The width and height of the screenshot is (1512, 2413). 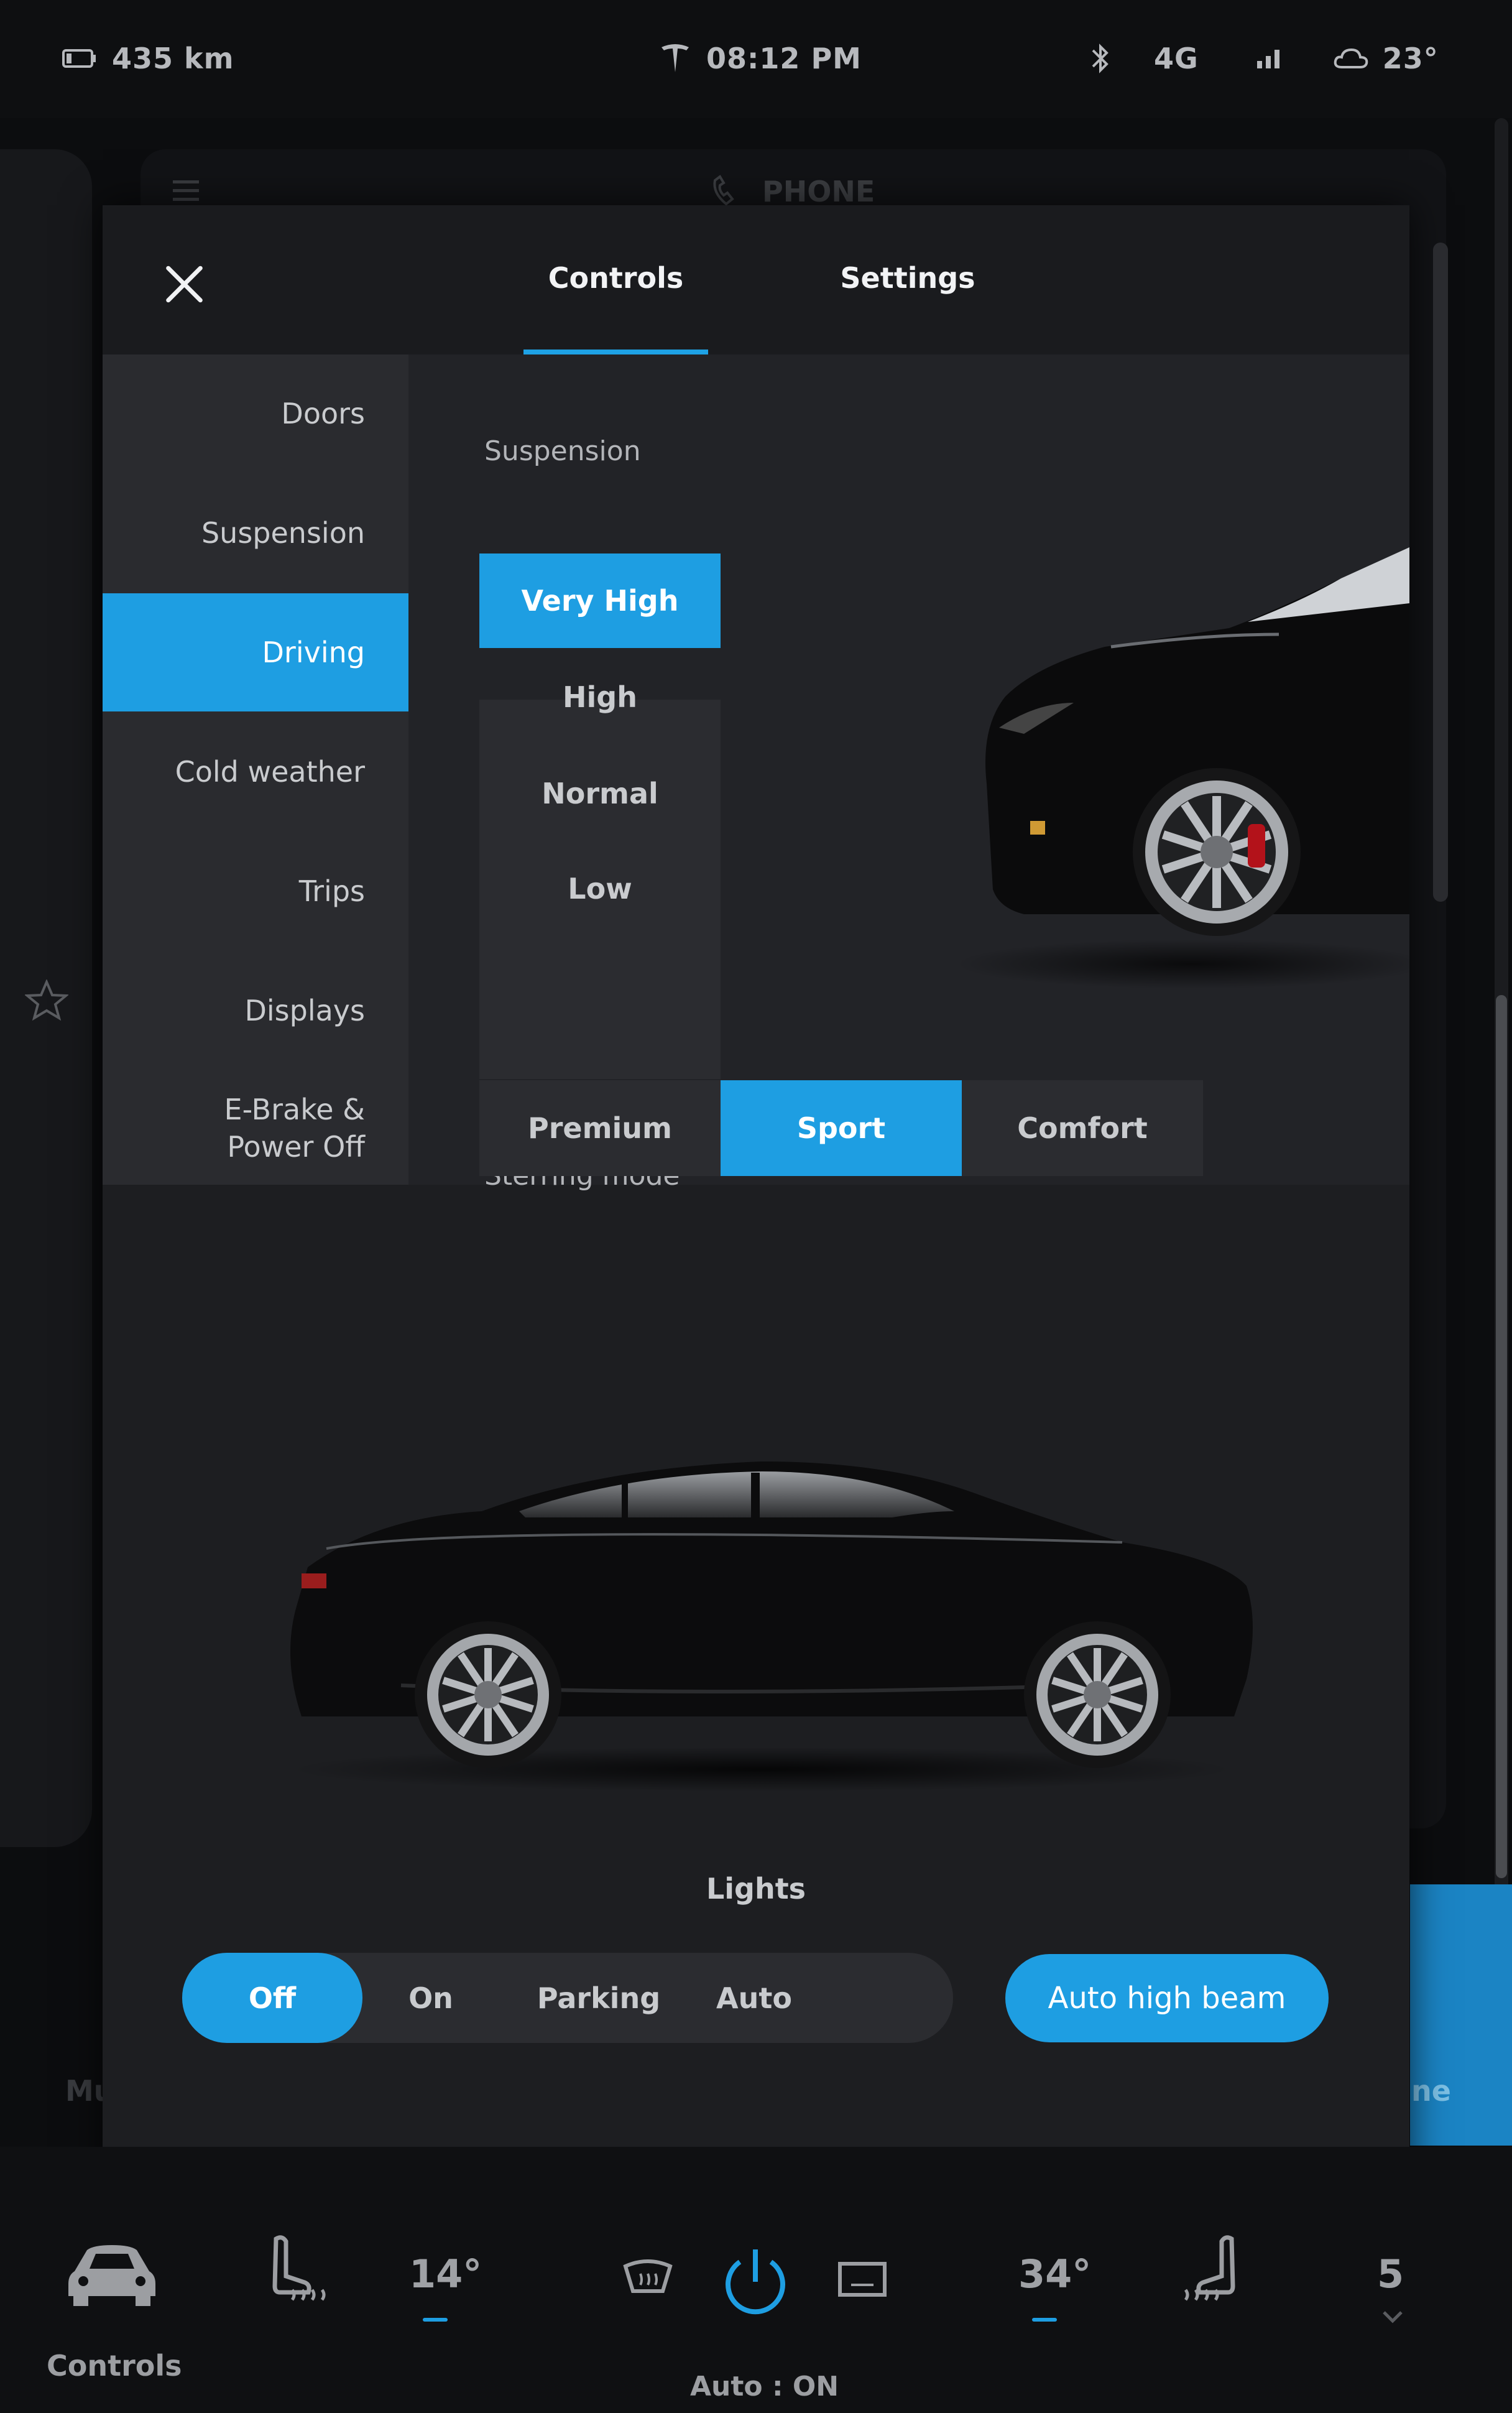 What do you see at coordinates (723, 190) in the screenshot?
I see `phone-icon` at bounding box center [723, 190].